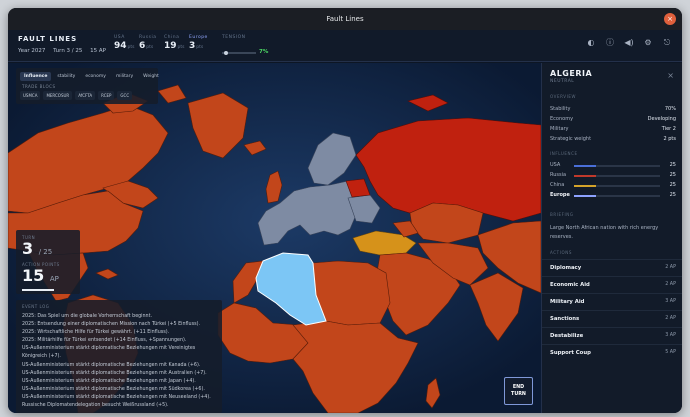 The height and width of the screenshot is (417, 690). I want to click on action-support-coup: Support Coup 5 AP, so click(612, 352).